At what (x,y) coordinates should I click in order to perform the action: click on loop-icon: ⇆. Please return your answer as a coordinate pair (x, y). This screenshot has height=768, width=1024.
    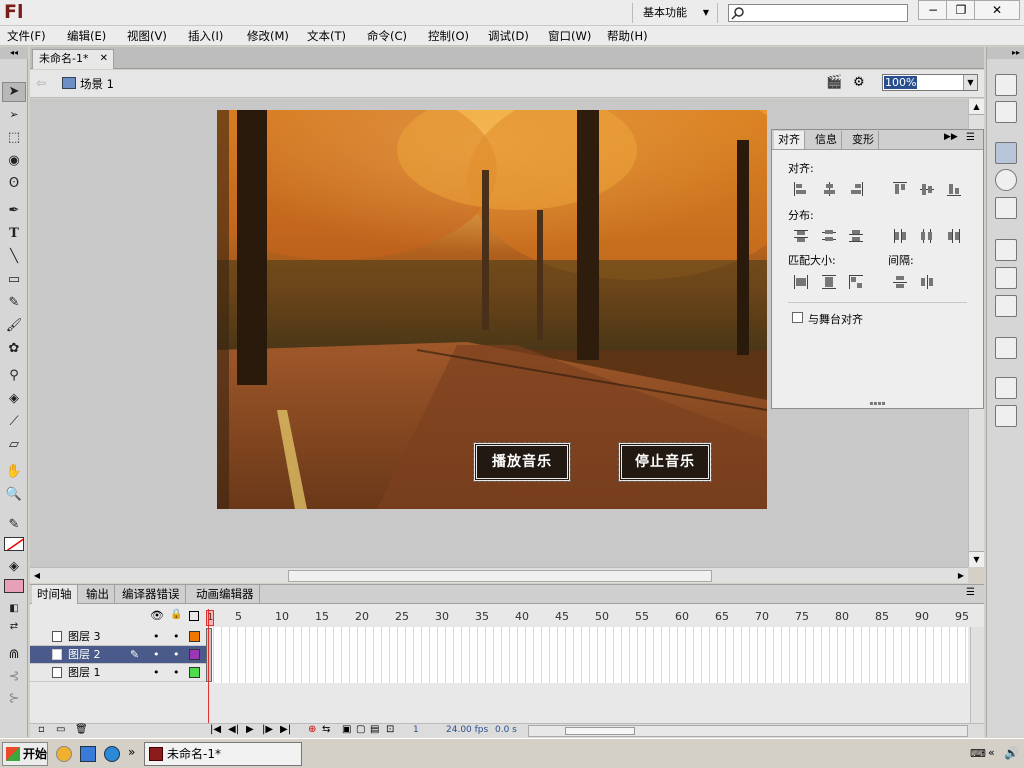
    Looking at the image, I should click on (326, 729).